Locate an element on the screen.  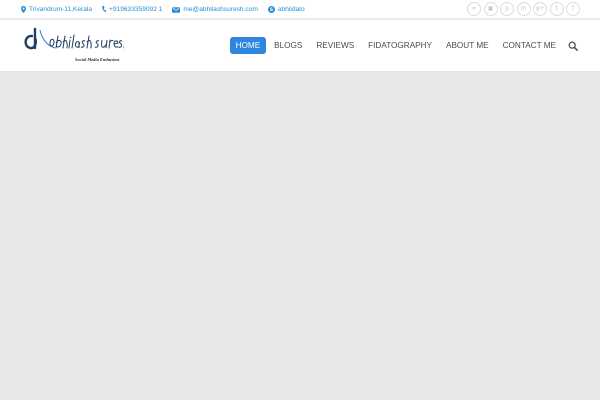
location-item: Trivandrum-11,Kerala is located at coordinates (56, 9).